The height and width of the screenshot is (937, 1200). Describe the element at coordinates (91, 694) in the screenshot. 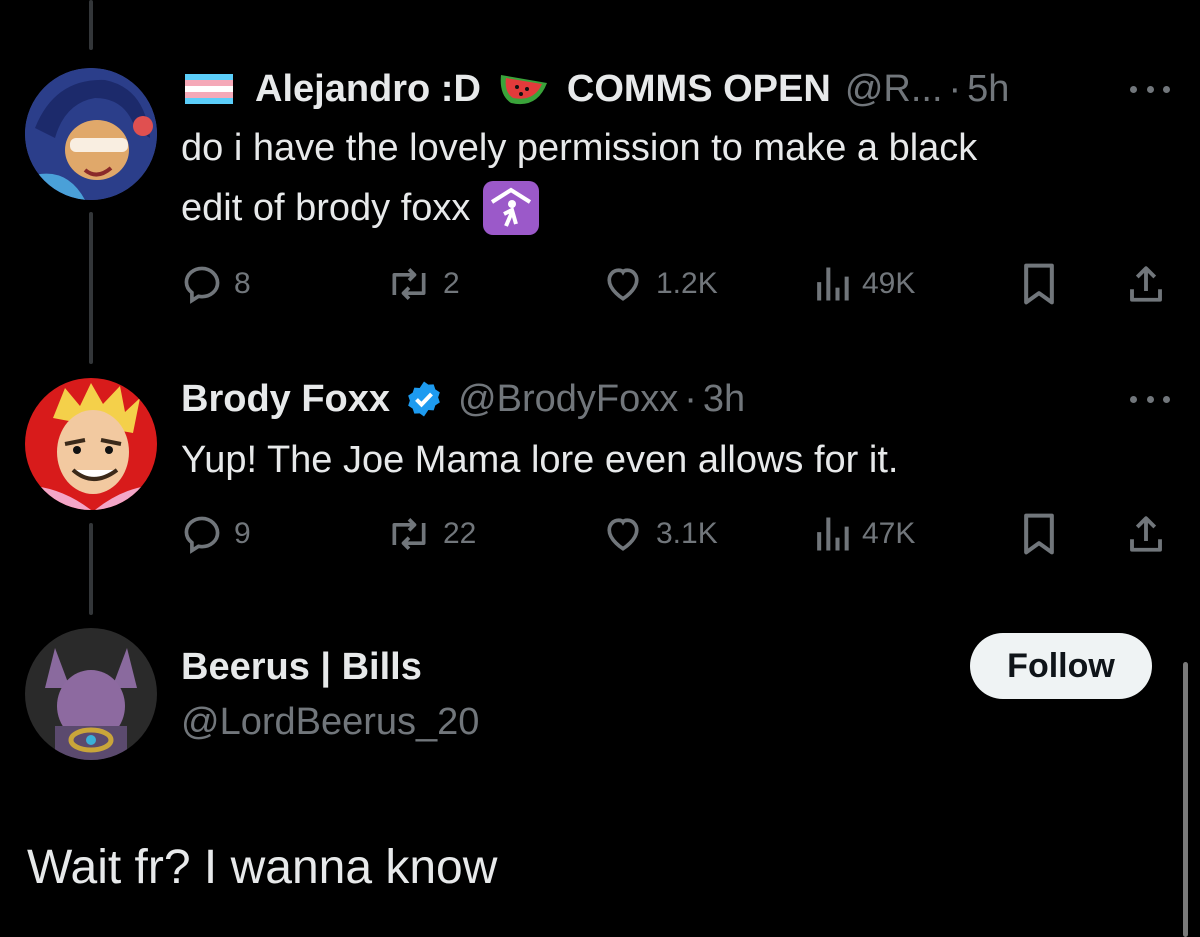

I see `avatar-beerus` at that location.